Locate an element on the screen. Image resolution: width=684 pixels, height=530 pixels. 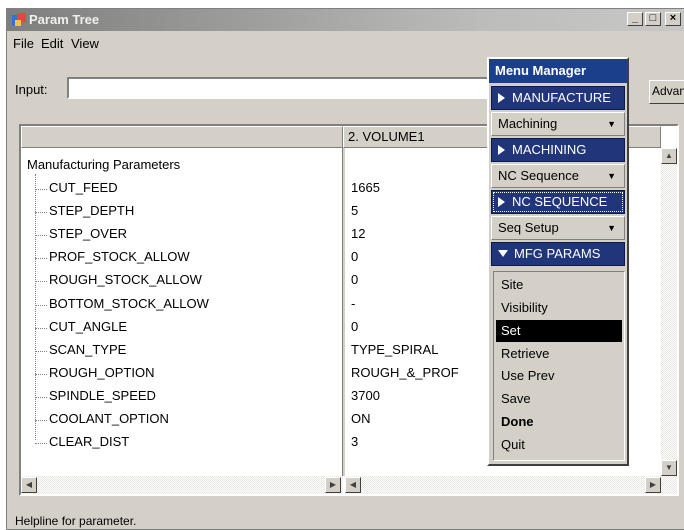
menu-dropdown-nc-sequence: NC Sequence ▼ is located at coordinates (558, 176).